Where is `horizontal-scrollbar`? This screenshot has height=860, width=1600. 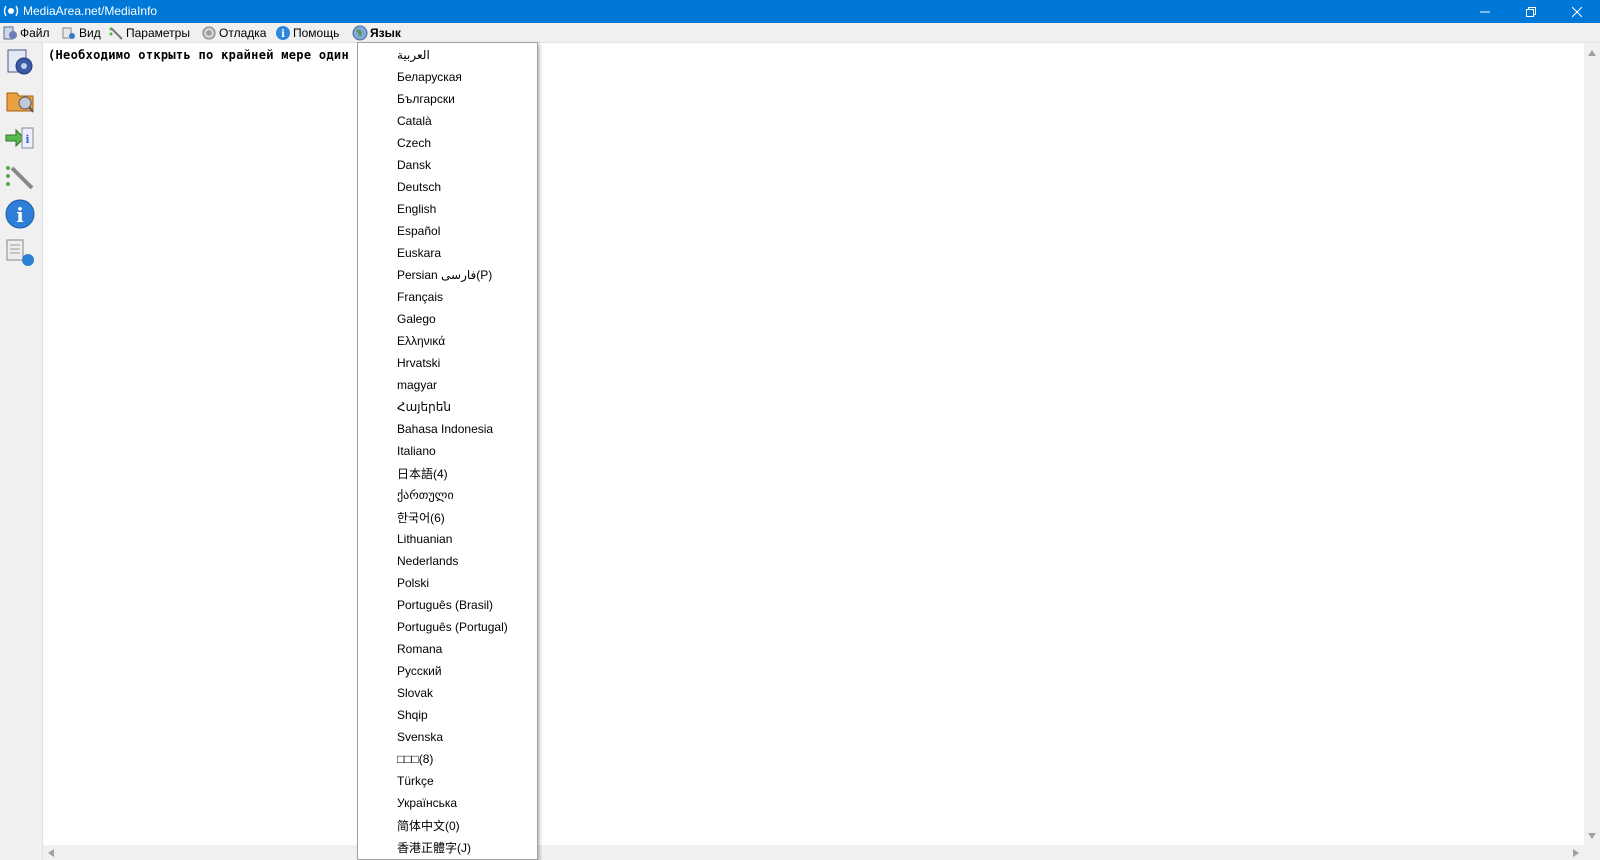
horizontal-scrollbar is located at coordinates (813, 852).